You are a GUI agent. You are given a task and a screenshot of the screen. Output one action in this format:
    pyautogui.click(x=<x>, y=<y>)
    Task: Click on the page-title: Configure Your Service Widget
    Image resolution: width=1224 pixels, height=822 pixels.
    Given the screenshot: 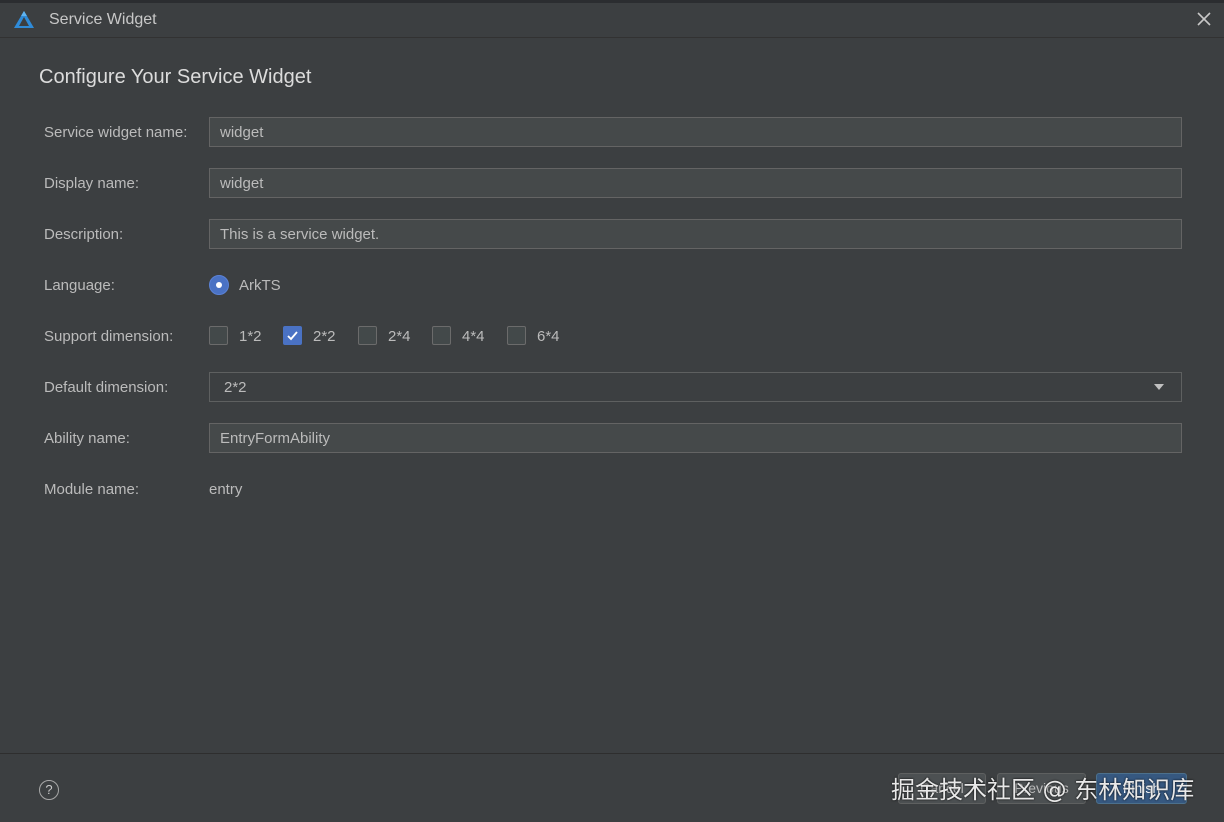 What is the action you would take?
    pyautogui.click(x=175, y=77)
    